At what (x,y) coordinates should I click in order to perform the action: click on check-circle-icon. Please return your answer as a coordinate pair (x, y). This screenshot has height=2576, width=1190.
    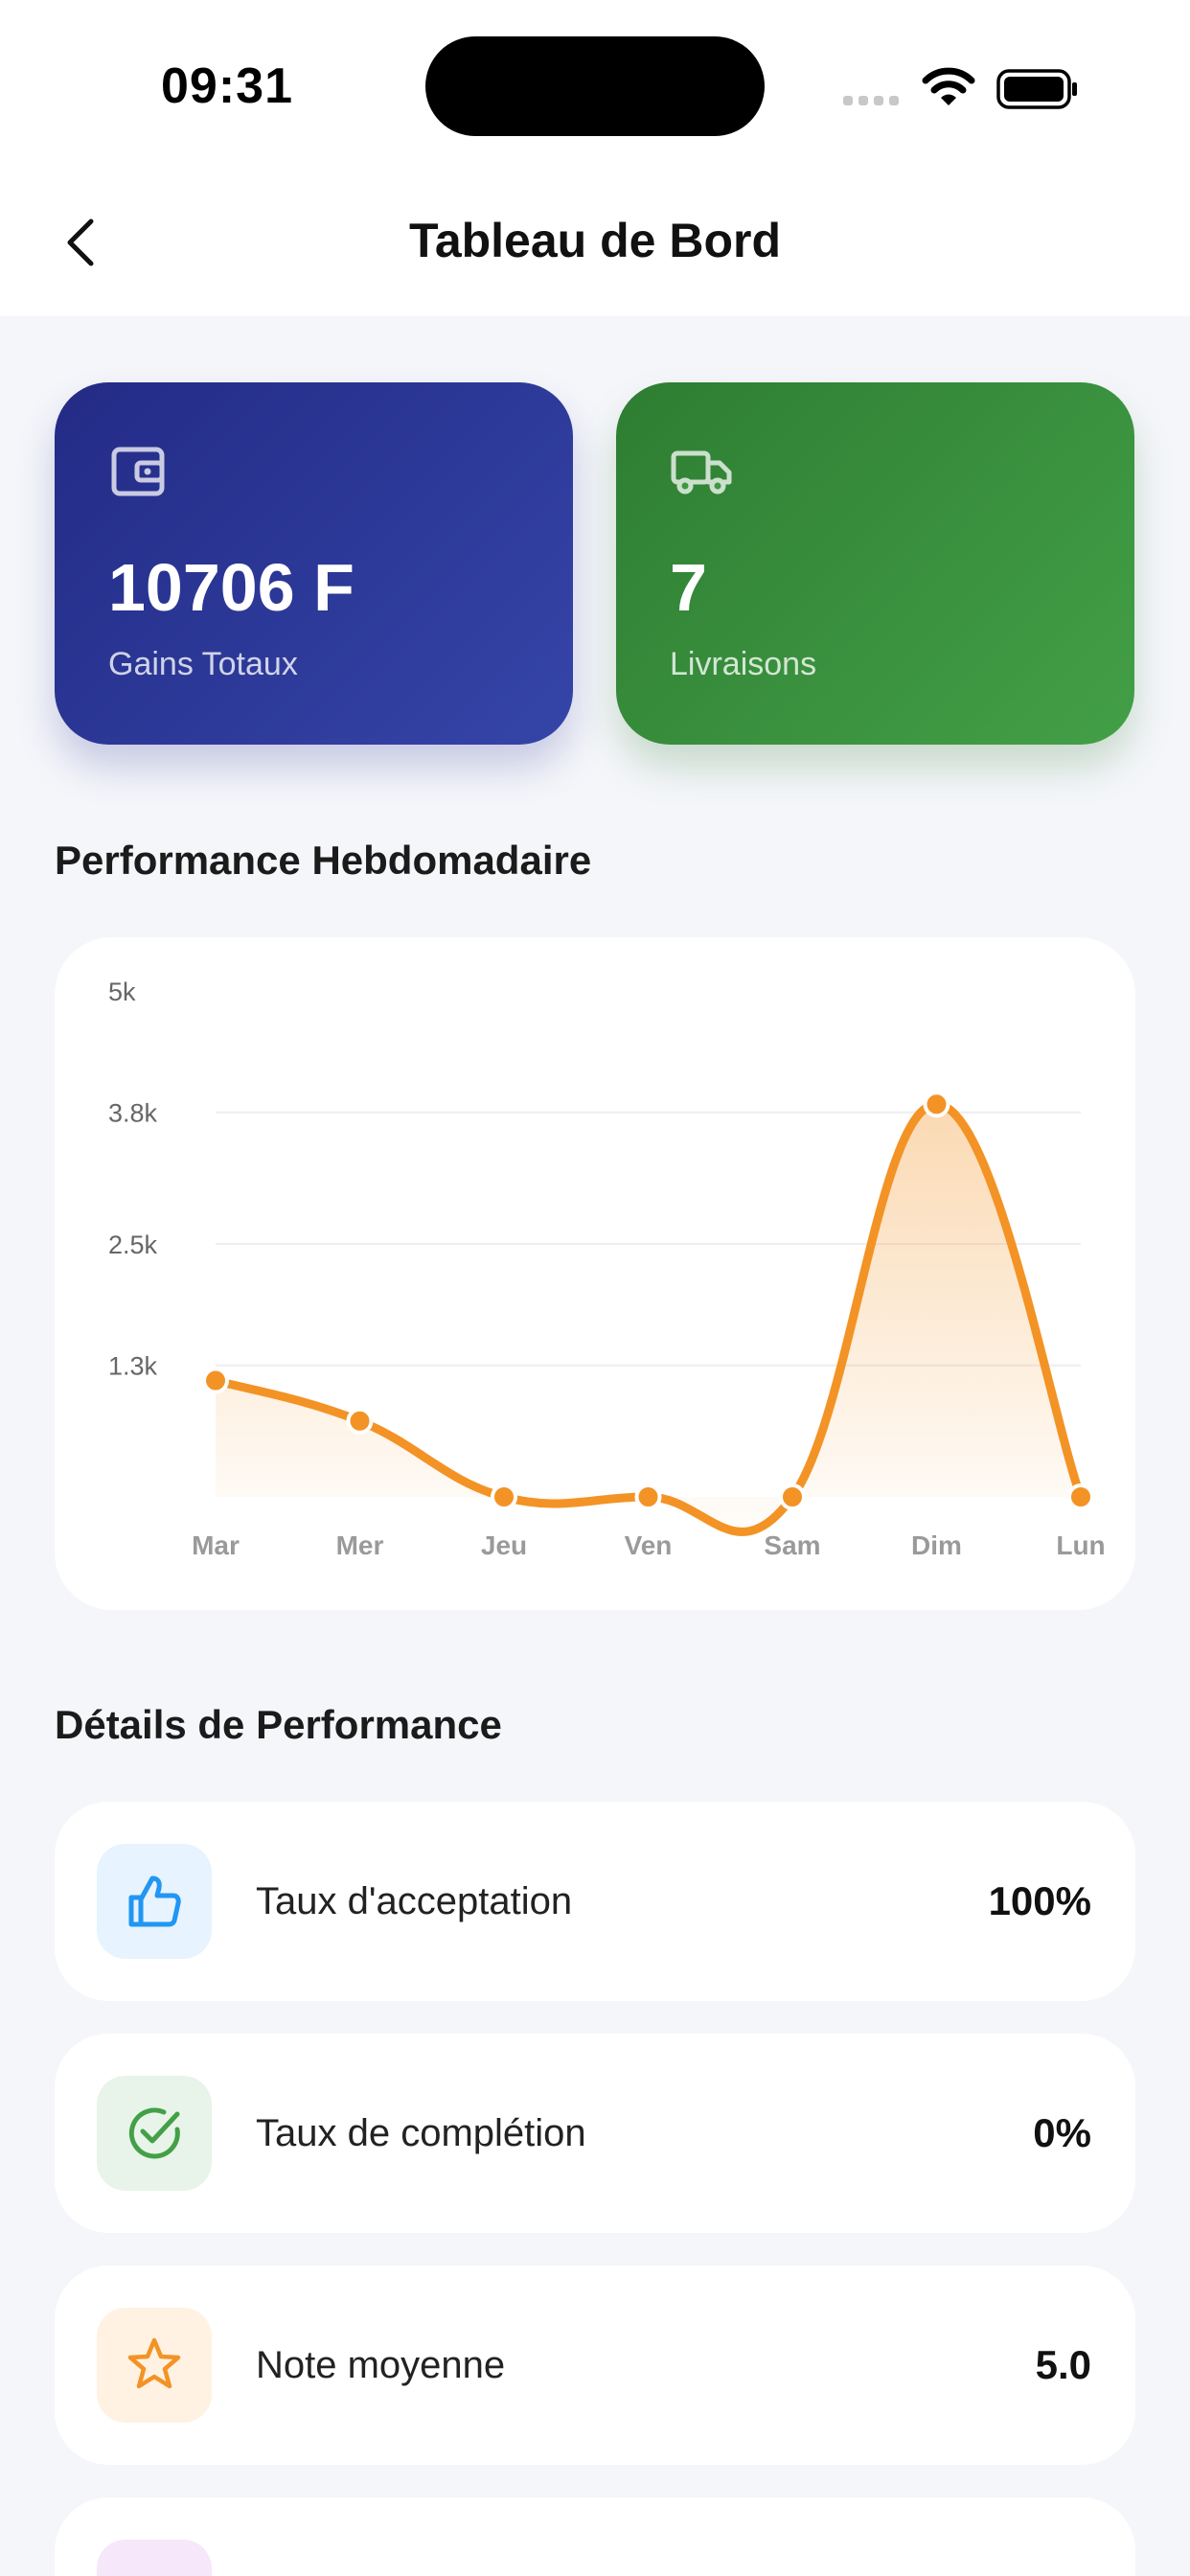
    Looking at the image, I should click on (155, 2133).